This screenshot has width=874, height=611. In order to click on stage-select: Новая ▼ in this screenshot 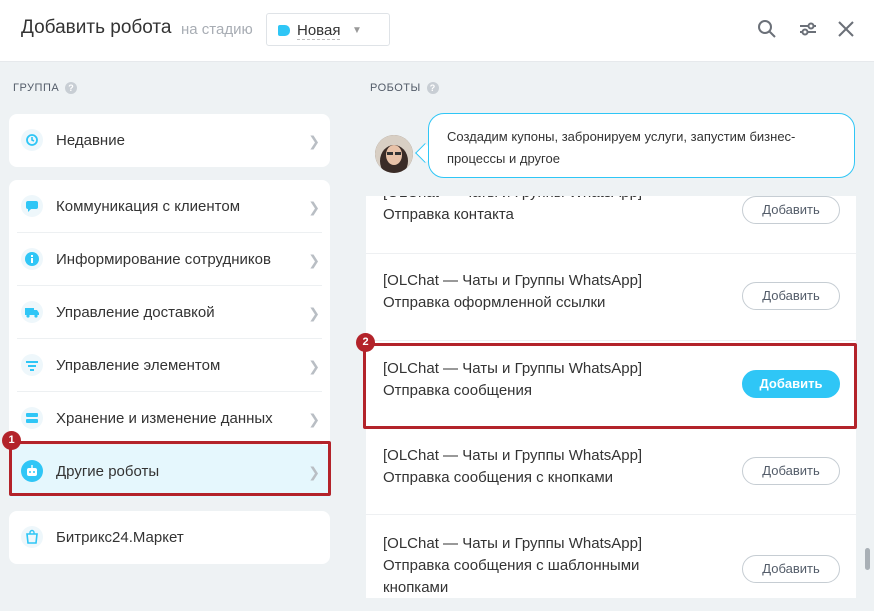, I will do `click(328, 29)`.